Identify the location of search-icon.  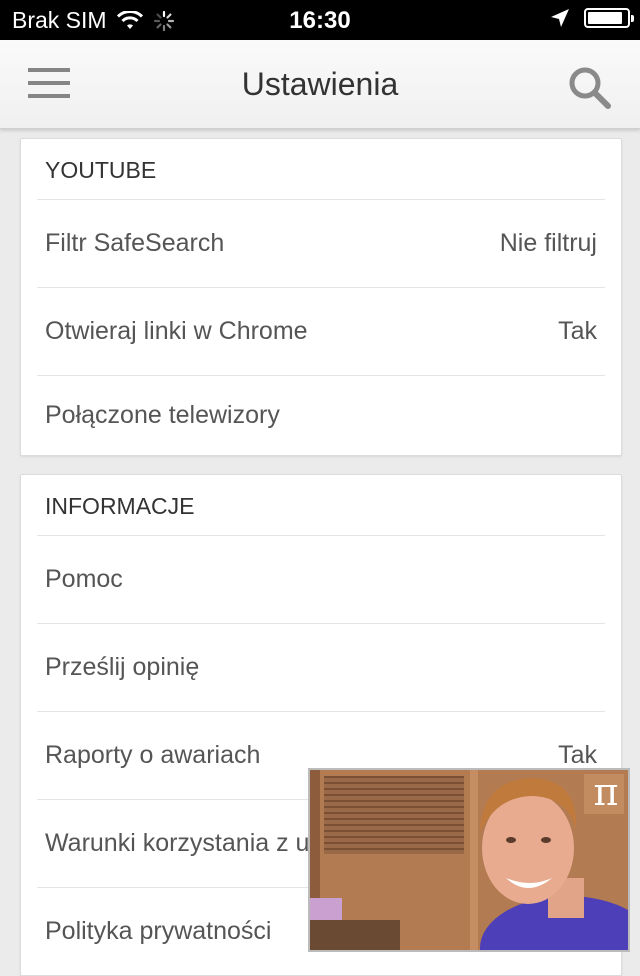
(590, 88).